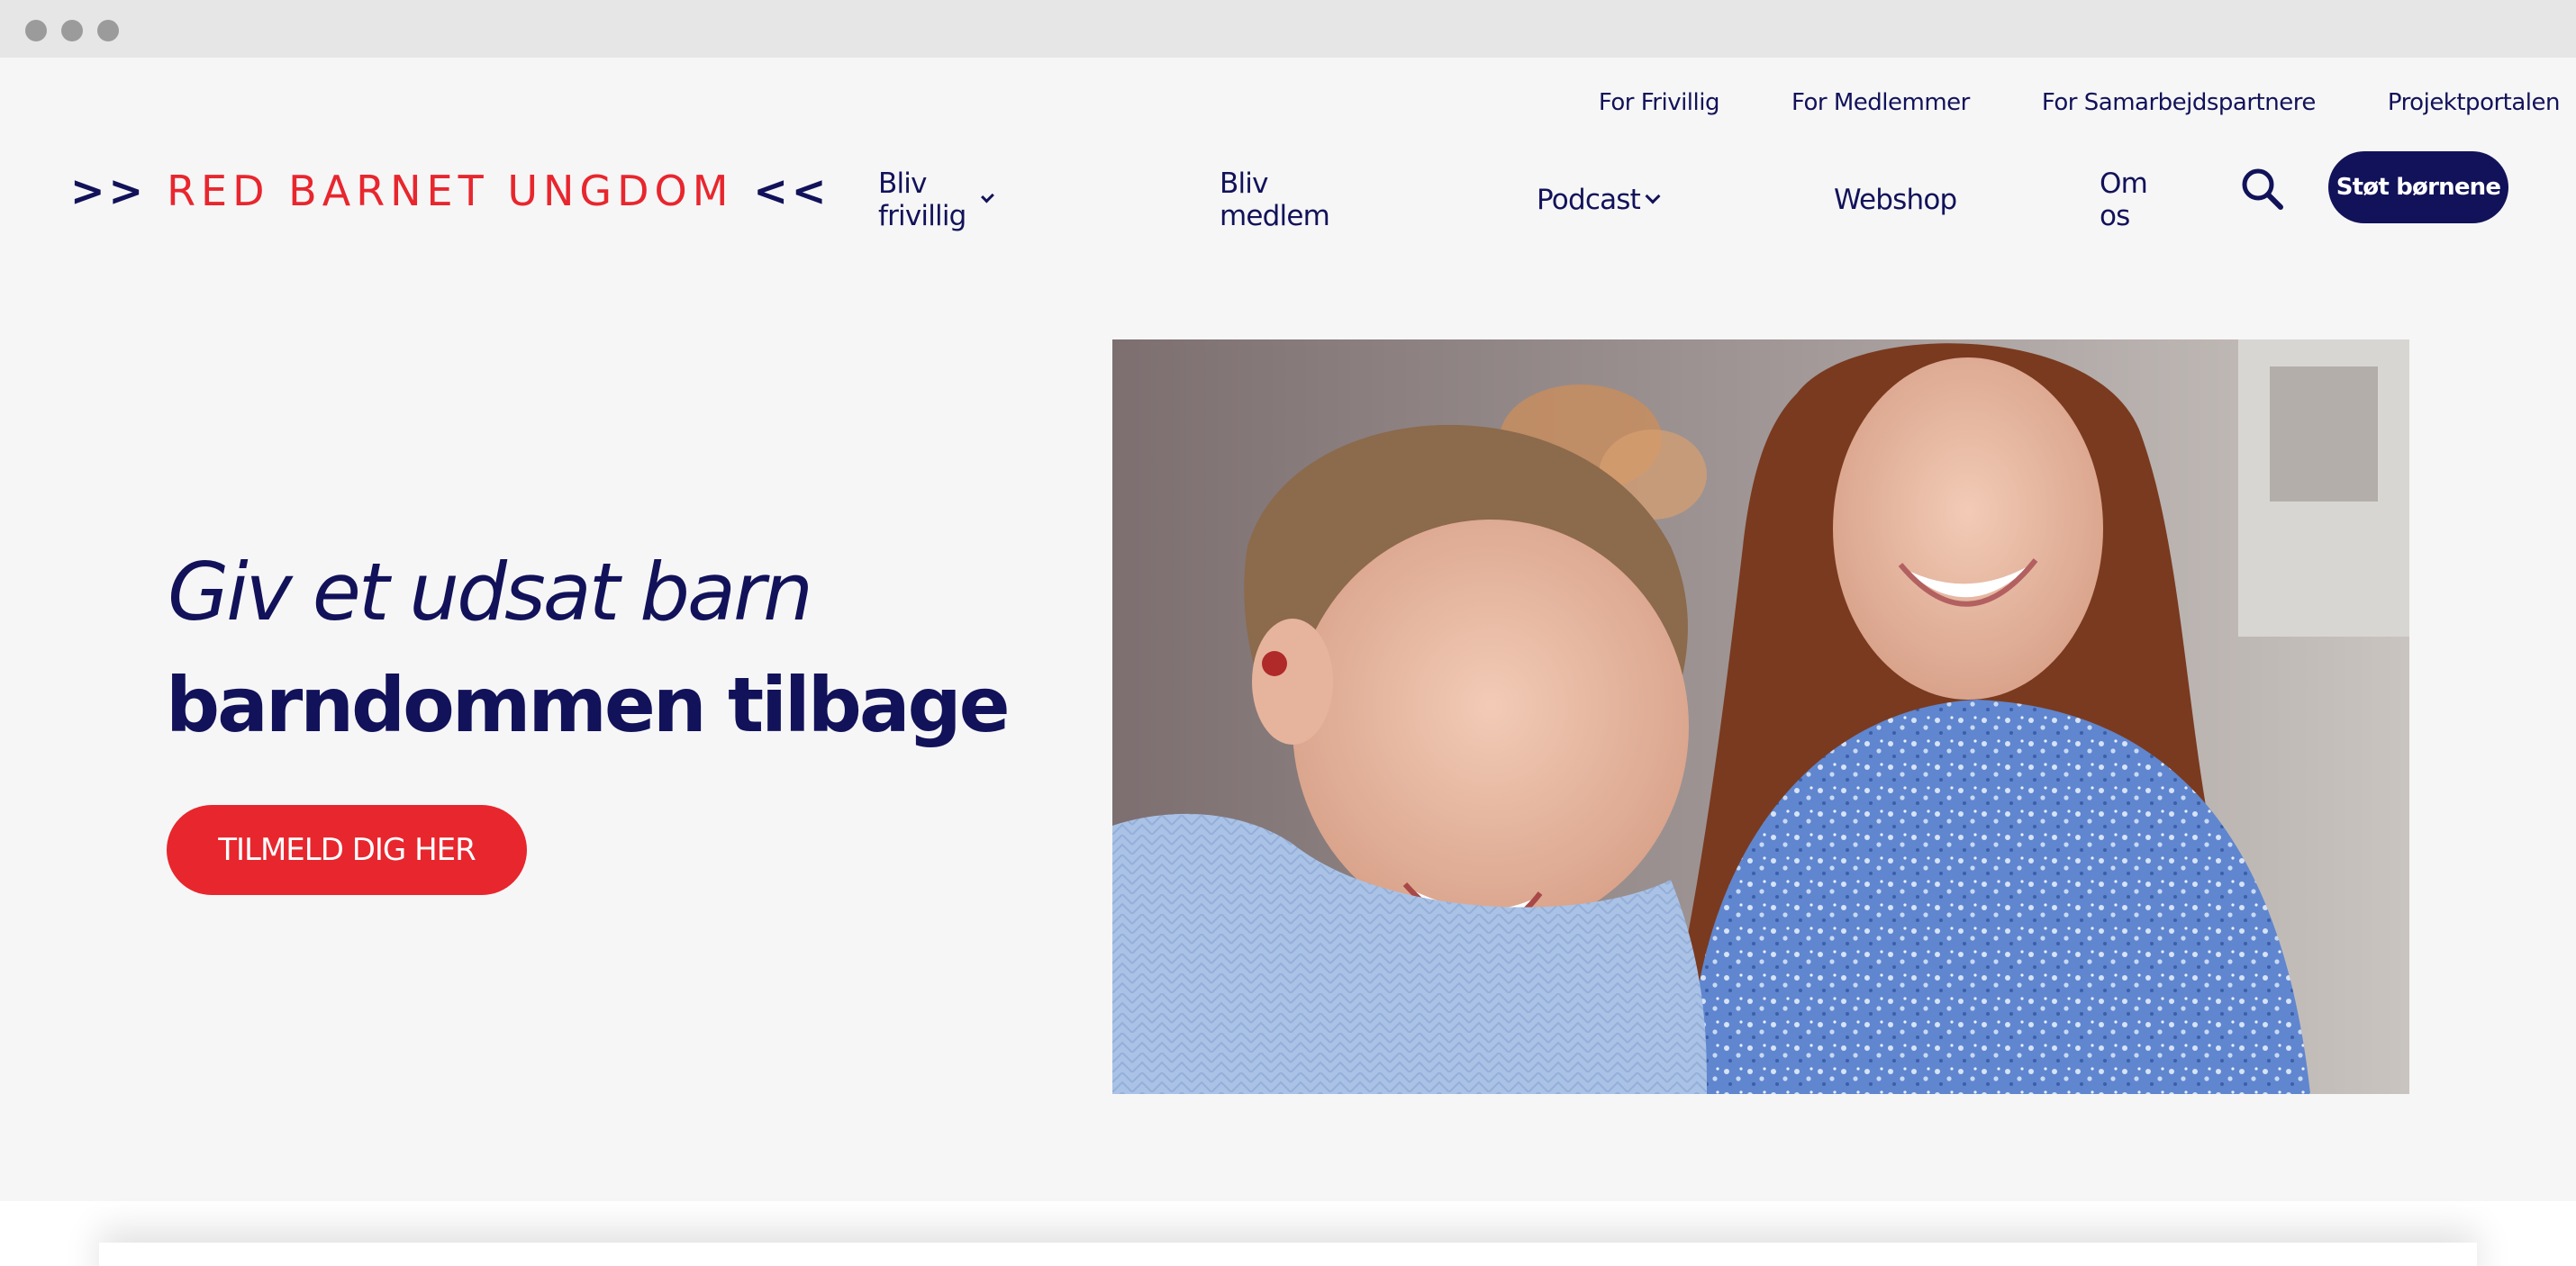 The height and width of the screenshot is (1266, 2576). I want to click on utility-link-frivillig: For Frivillig, so click(1659, 103).